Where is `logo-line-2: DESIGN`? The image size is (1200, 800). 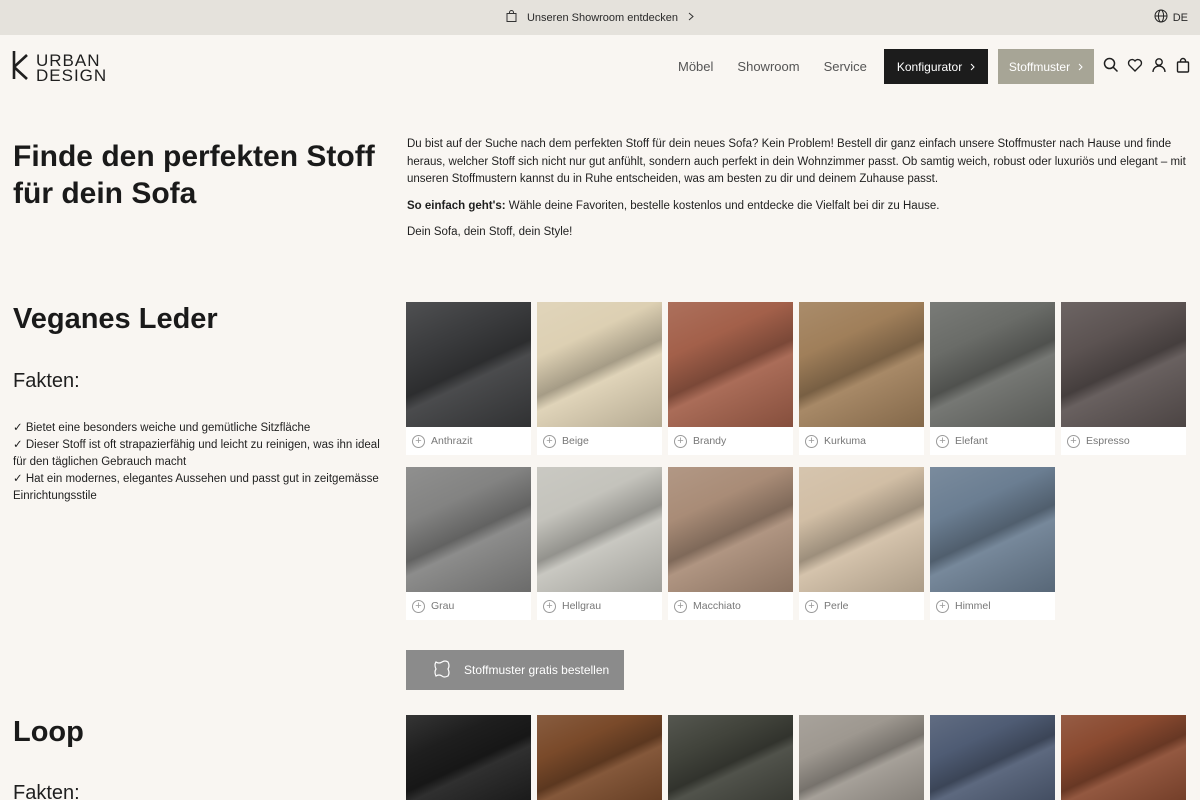
logo-line-2: DESIGN is located at coordinates (72, 75).